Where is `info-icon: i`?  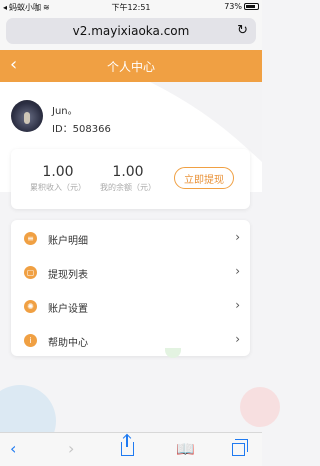 info-icon: i is located at coordinates (30, 340).